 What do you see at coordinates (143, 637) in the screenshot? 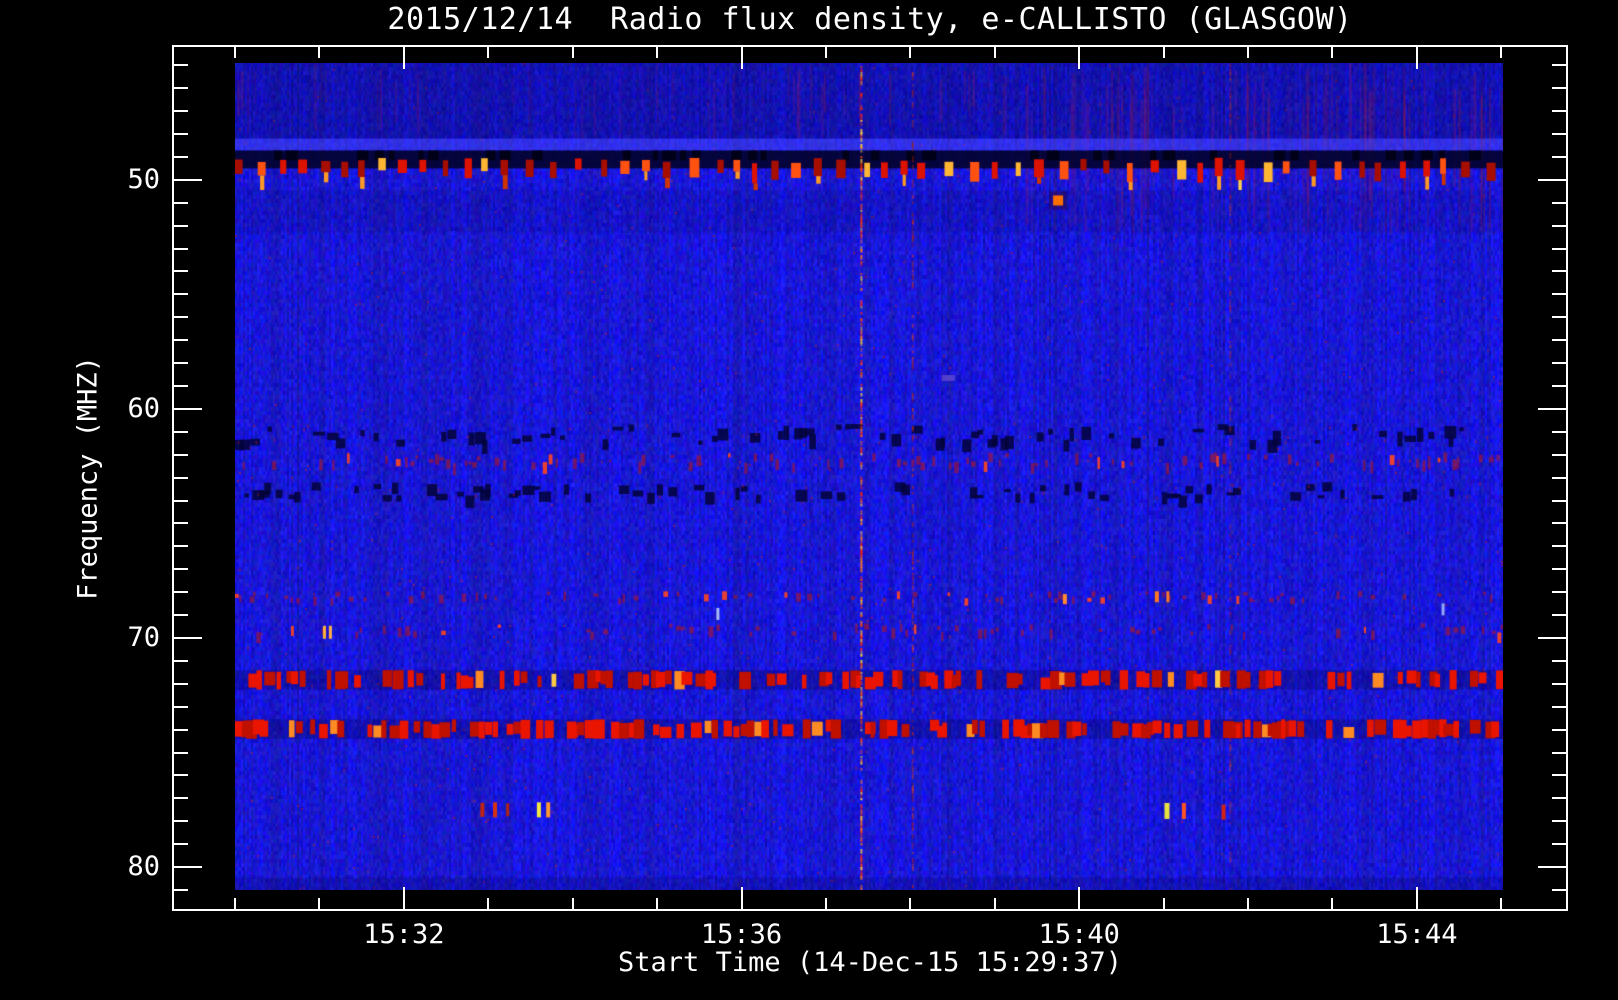
I see `y-tick-label: 70` at bounding box center [143, 637].